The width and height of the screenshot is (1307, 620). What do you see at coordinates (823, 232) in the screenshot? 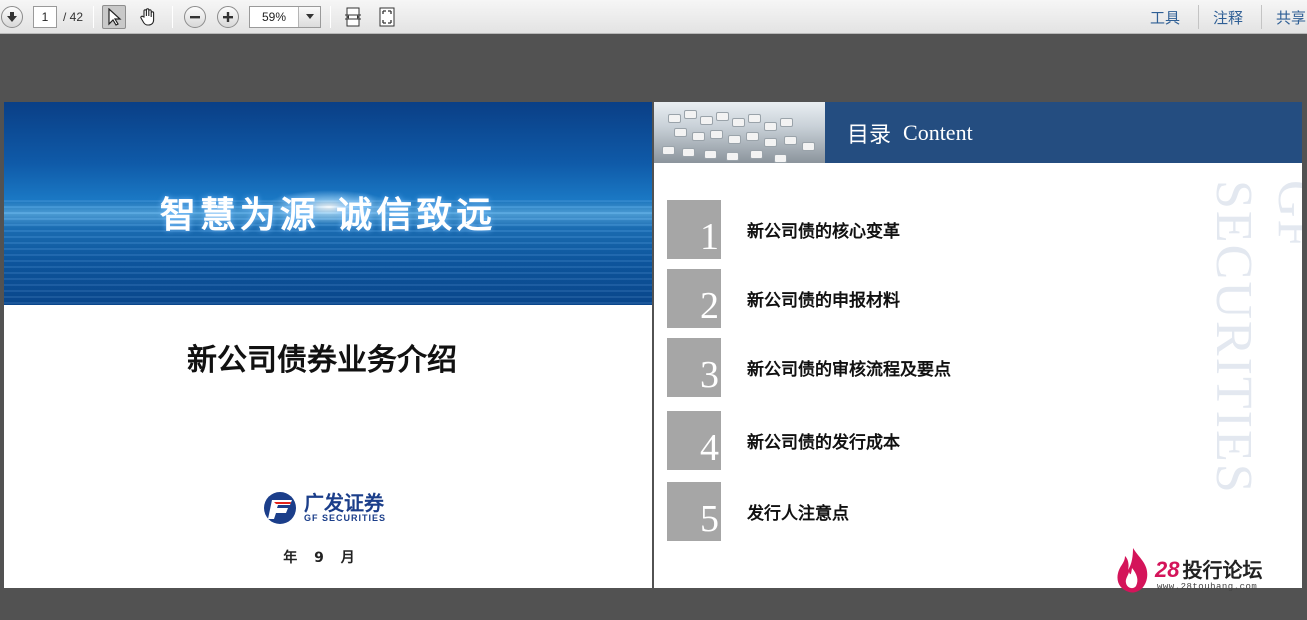
I see `toc-label: 新公司债的核心变革` at bounding box center [823, 232].